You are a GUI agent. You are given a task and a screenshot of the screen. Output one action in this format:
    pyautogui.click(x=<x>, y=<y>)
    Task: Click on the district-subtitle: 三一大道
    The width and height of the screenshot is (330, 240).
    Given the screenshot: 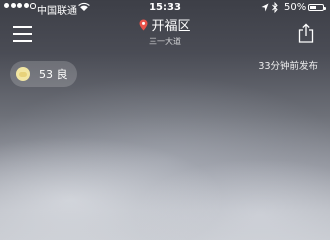 What is the action you would take?
    pyautogui.click(x=165, y=41)
    